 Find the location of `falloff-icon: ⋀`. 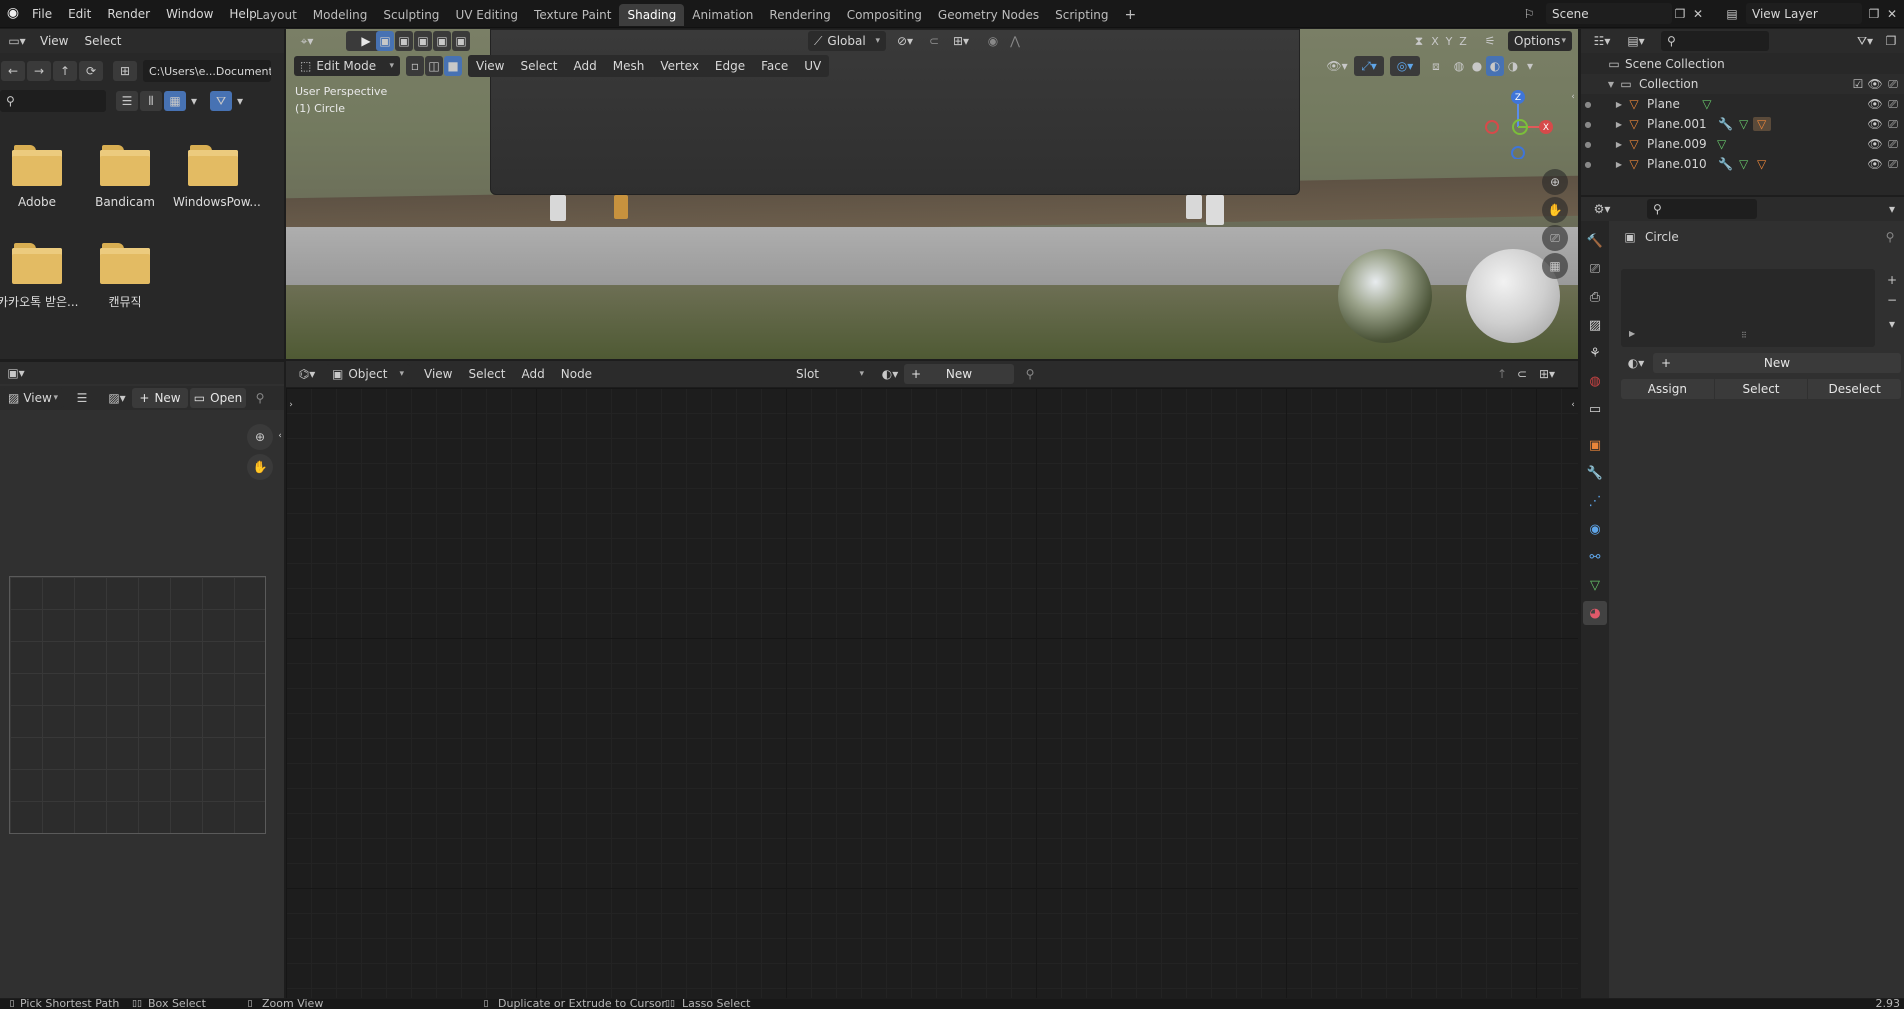

falloff-icon: ⋀ is located at coordinates (1015, 41).